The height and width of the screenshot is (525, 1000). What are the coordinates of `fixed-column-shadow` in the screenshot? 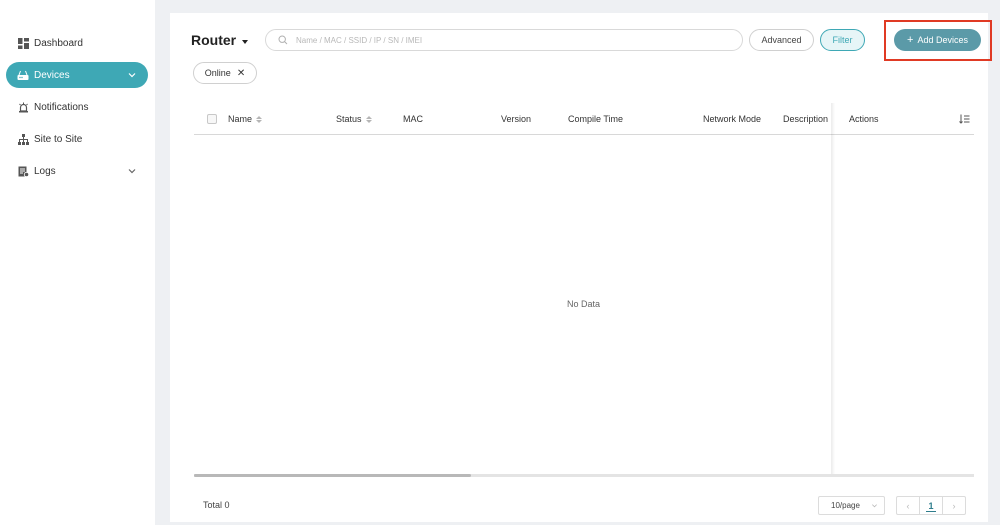 It's located at (833, 289).